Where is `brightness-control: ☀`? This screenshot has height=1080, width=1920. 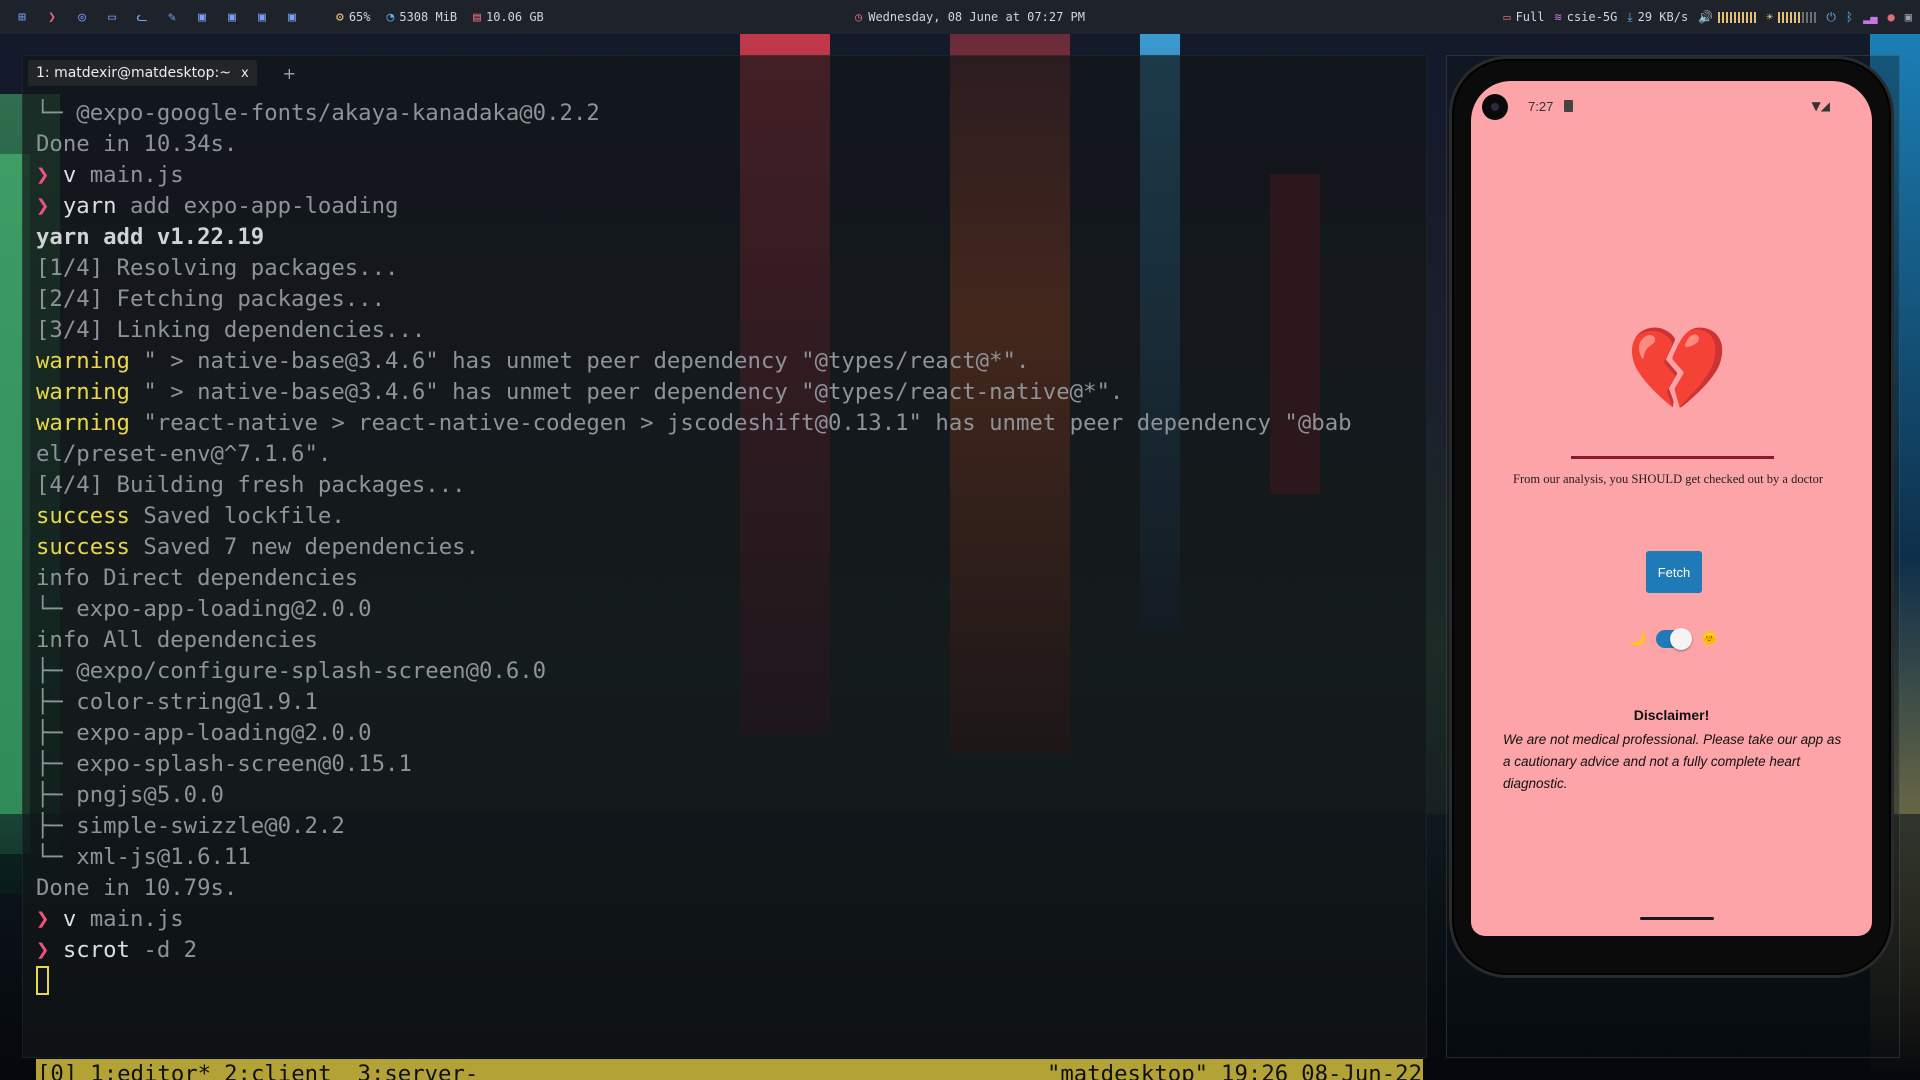 brightness-control: ☀ is located at coordinates (1791, 17).